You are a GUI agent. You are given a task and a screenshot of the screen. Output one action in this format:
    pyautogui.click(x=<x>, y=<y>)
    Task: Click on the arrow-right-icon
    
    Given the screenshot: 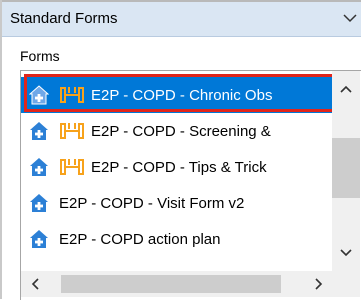 What is the action you would take?
    pyautogui.click(x=318, y=284)
    